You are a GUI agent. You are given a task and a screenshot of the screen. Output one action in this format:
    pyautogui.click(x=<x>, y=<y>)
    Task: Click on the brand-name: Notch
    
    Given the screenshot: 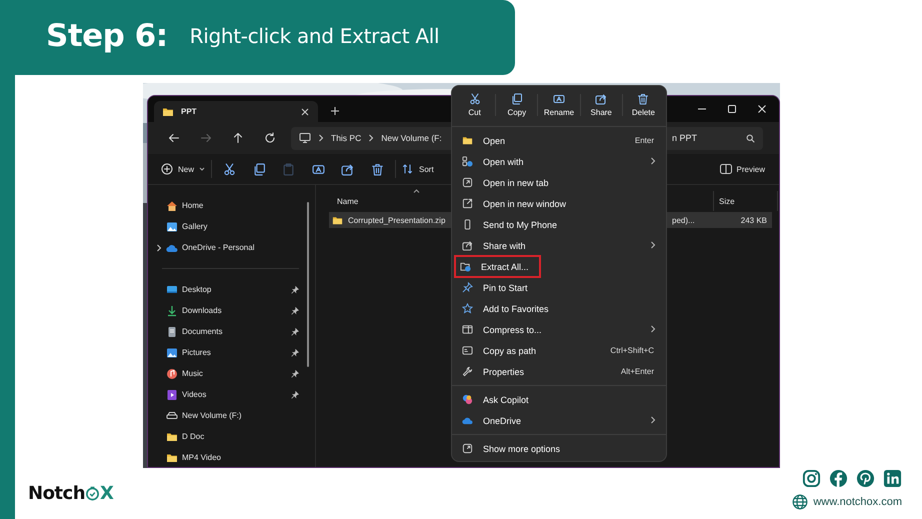 What is the action you would take?
    pyautogui.click(x=57, y=493)
    